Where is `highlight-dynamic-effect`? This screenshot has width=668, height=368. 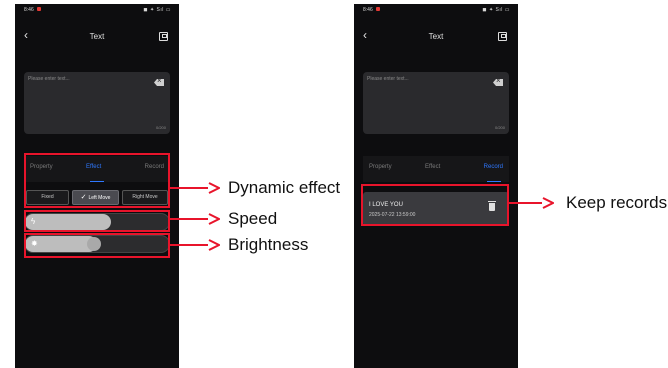 highlight-dynamic-effect is located at coordinates (97, 180).